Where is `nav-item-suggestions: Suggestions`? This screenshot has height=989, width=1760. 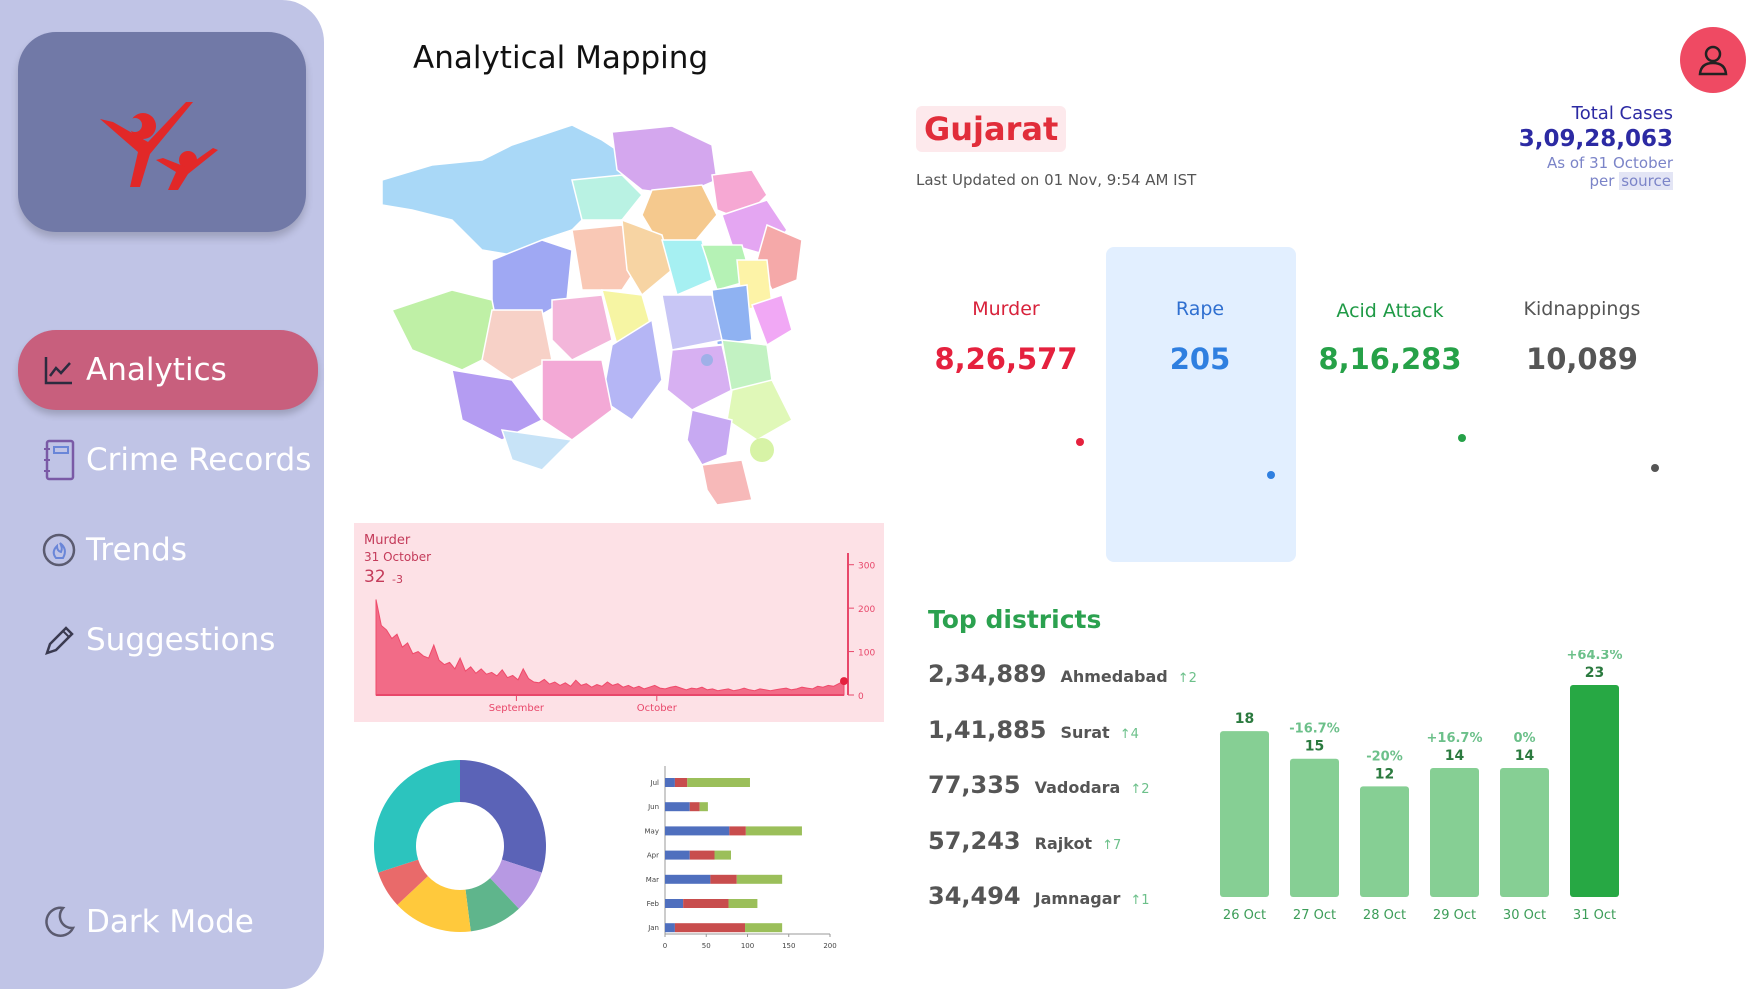
nav-item-suggestions: Suggestions is located at coordinates (168, 640).